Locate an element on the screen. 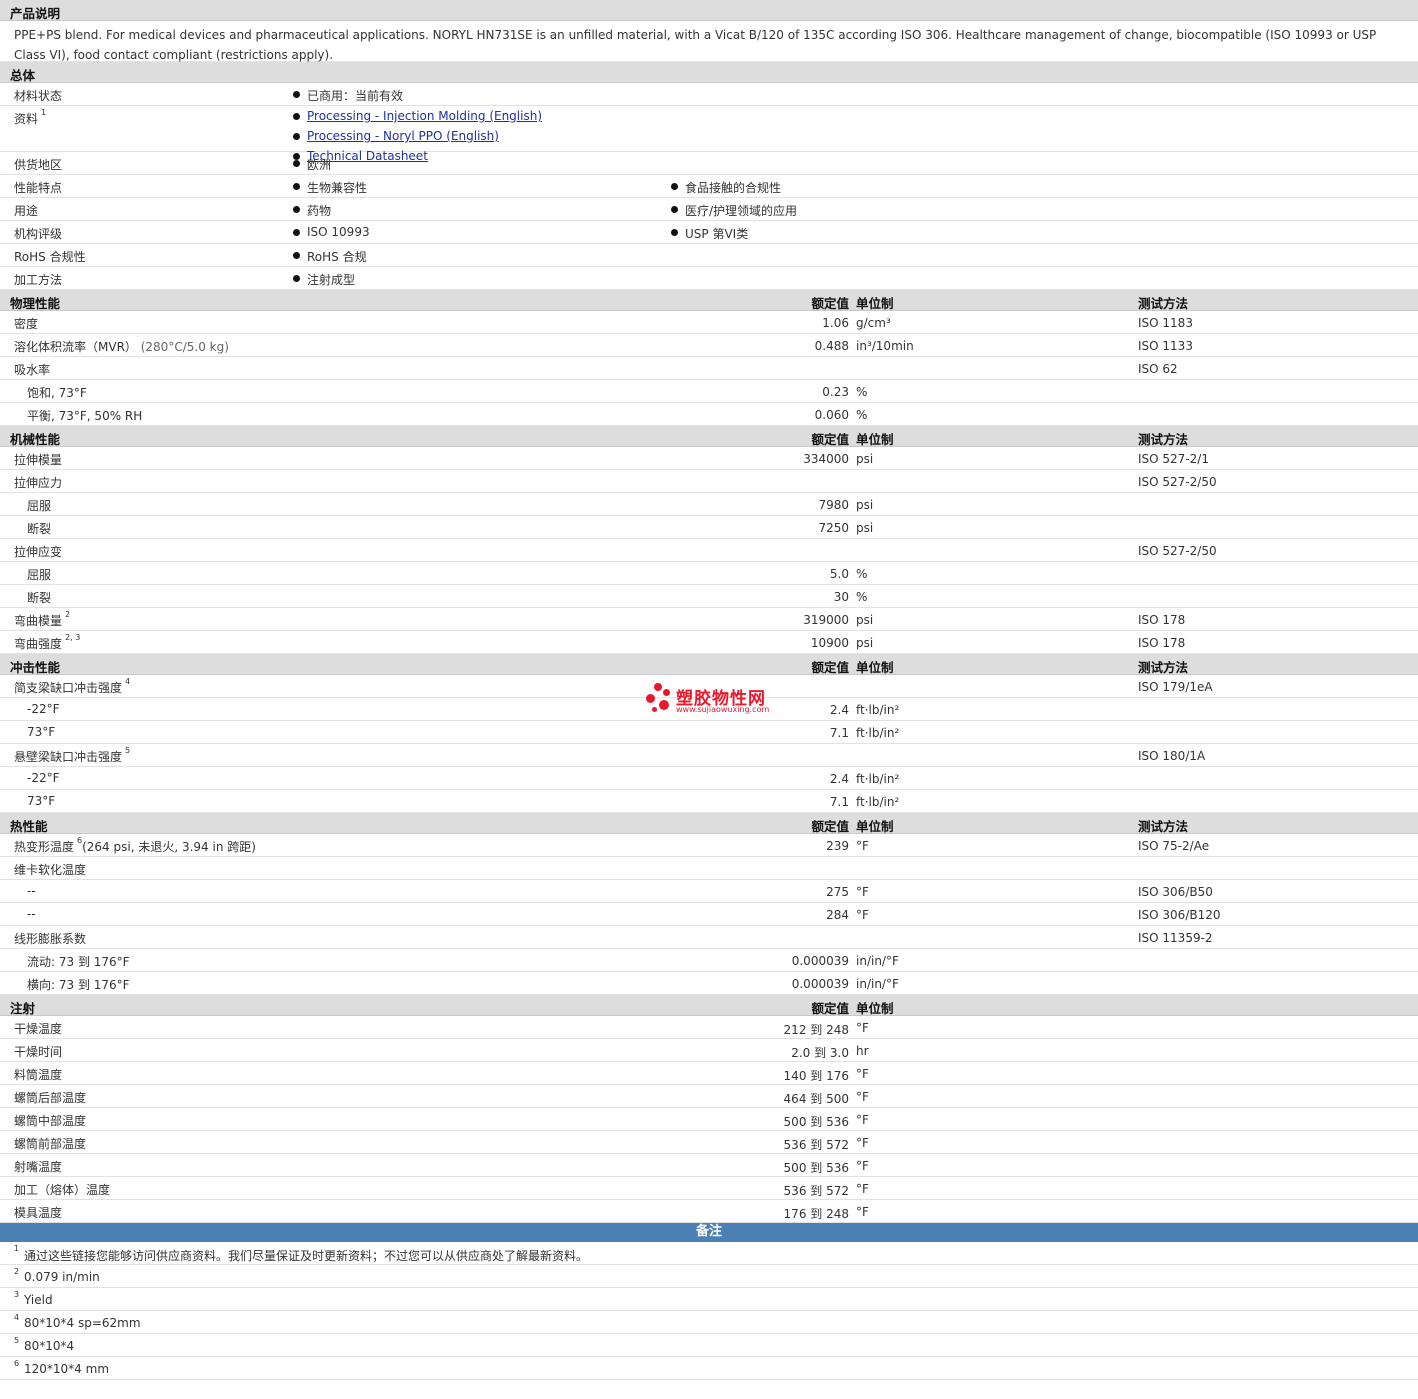 This screenshot has height=1399, width=1418. injection-unit: hr is located at coordinates (862, 1051).